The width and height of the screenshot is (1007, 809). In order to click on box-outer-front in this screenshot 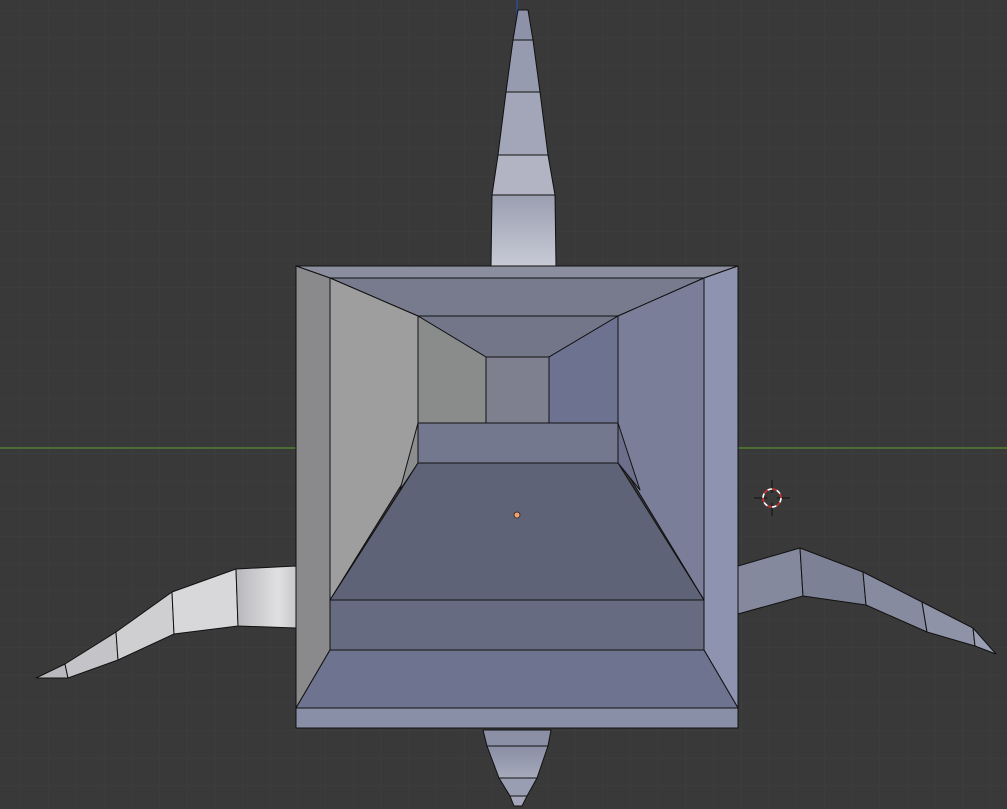, I will do `click(517, 718)`.